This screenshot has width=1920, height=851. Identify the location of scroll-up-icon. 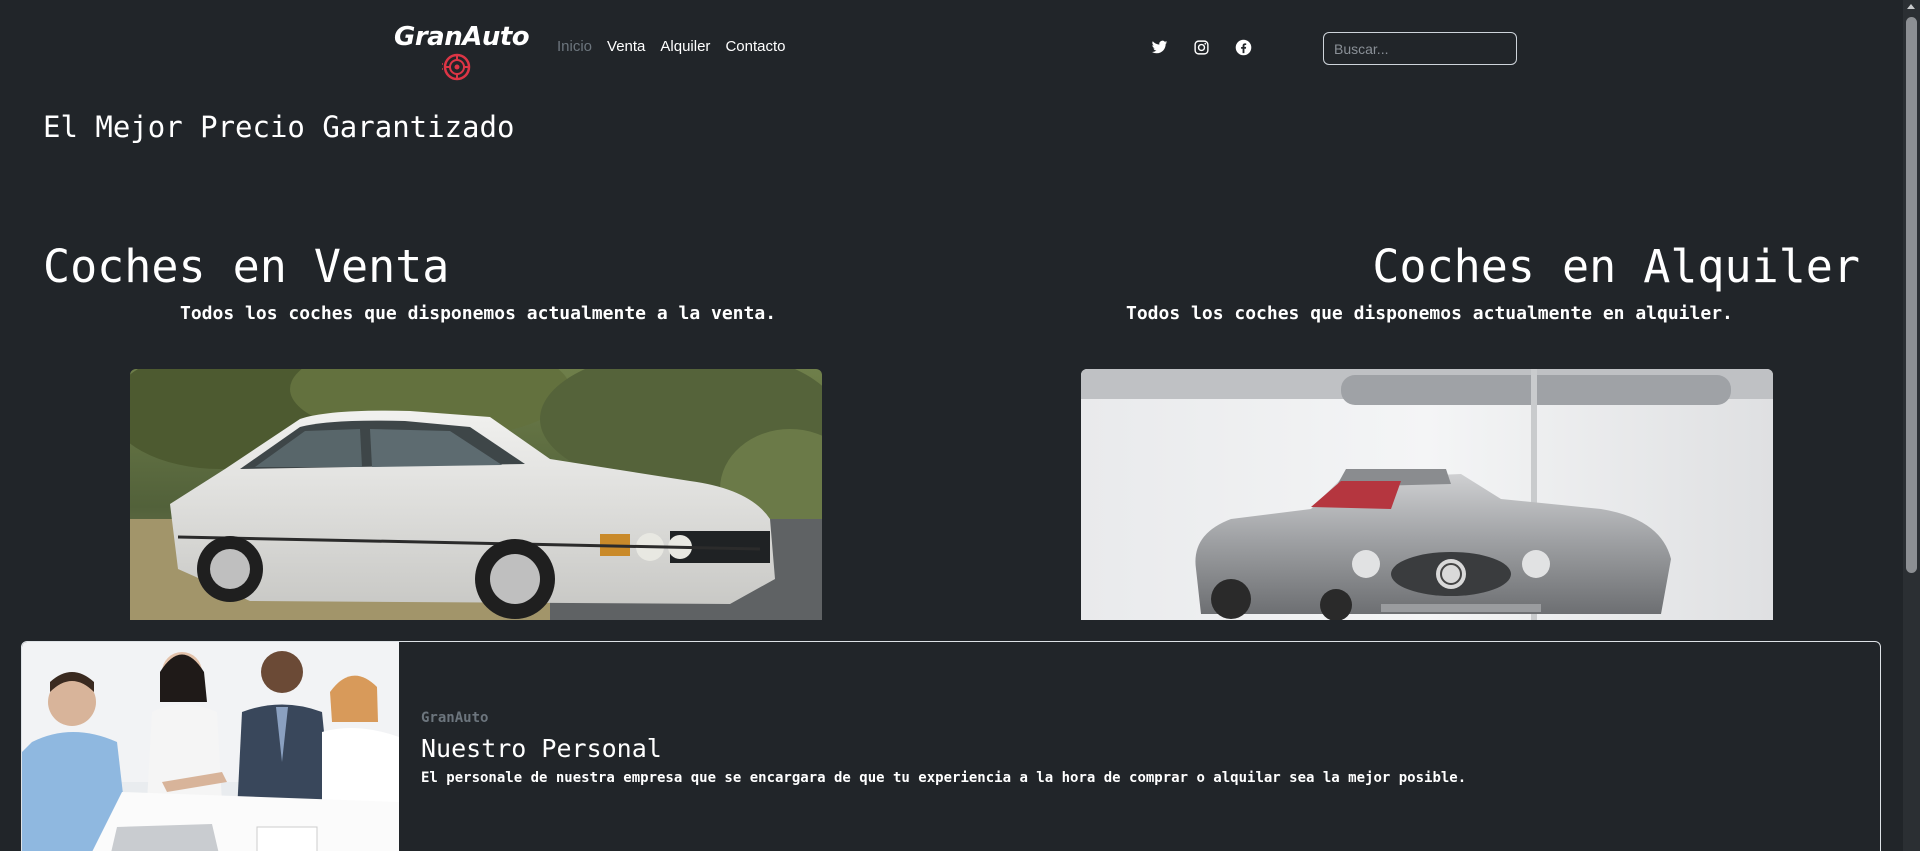
(1911, 6).